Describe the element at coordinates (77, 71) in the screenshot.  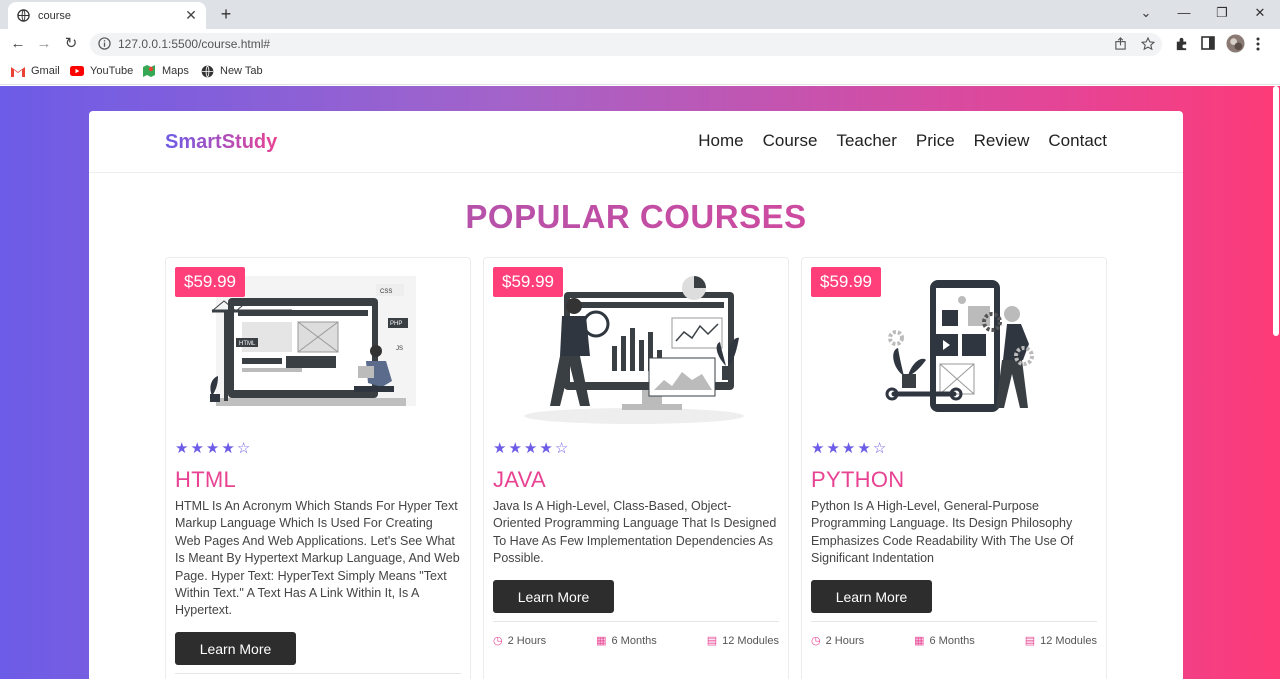
I see `youtube-icon` at that location.